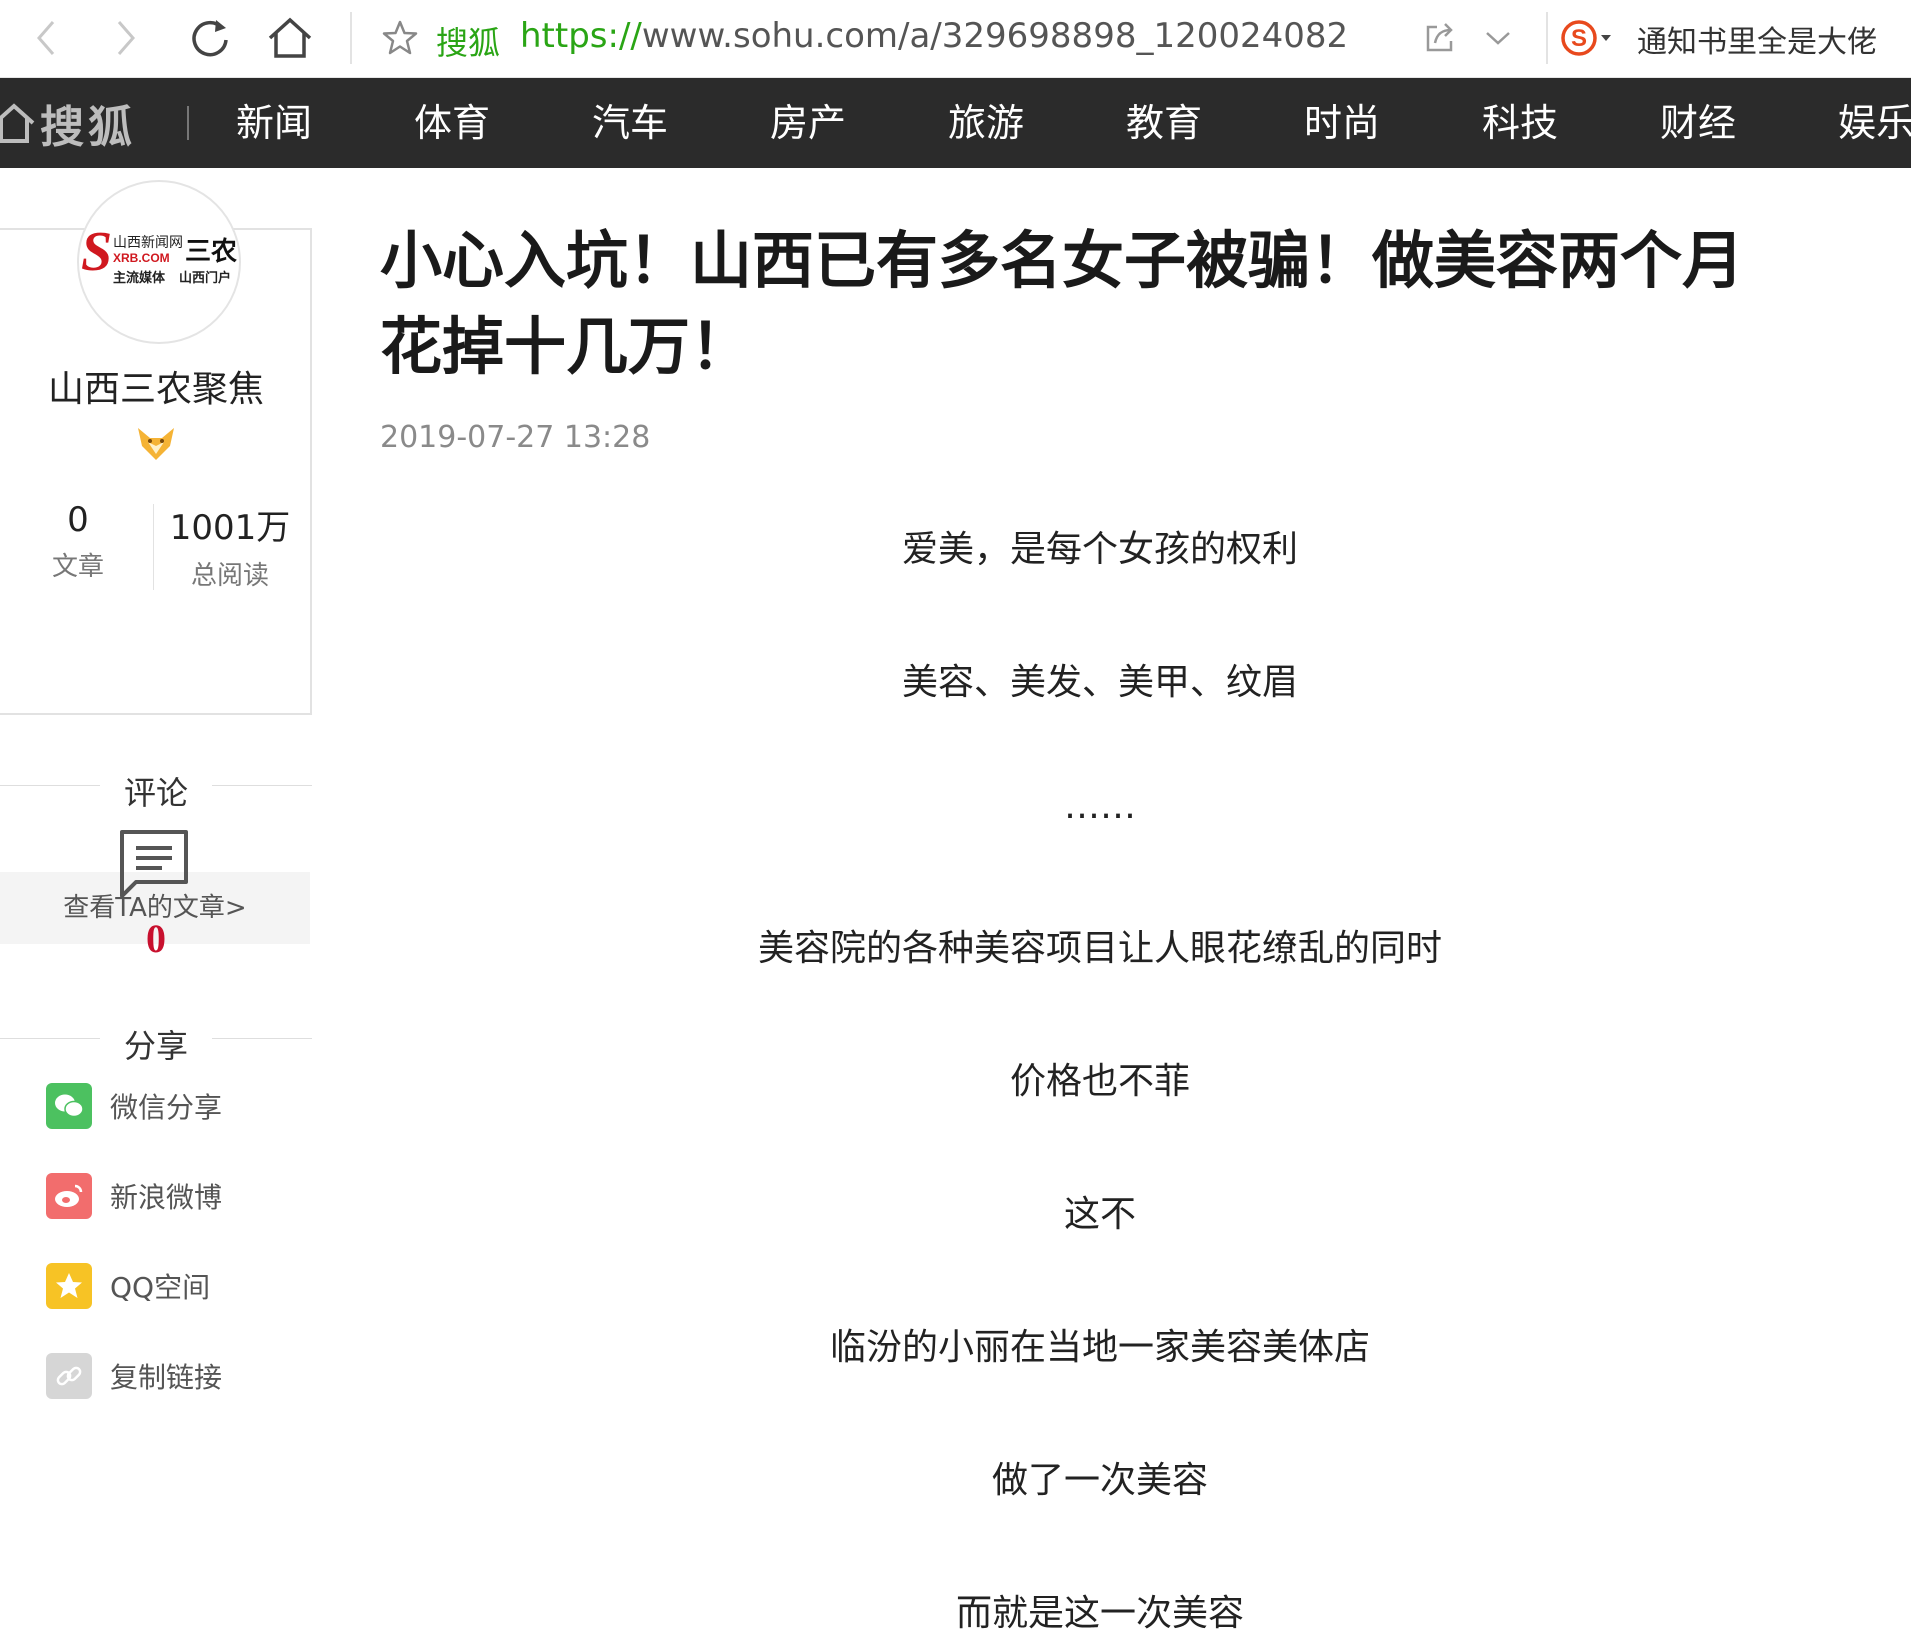 This screenshot has height=1652, width=1911. I want to click on url-text: www.sohu.com/a/329698898_120024082, so click(995, 36).